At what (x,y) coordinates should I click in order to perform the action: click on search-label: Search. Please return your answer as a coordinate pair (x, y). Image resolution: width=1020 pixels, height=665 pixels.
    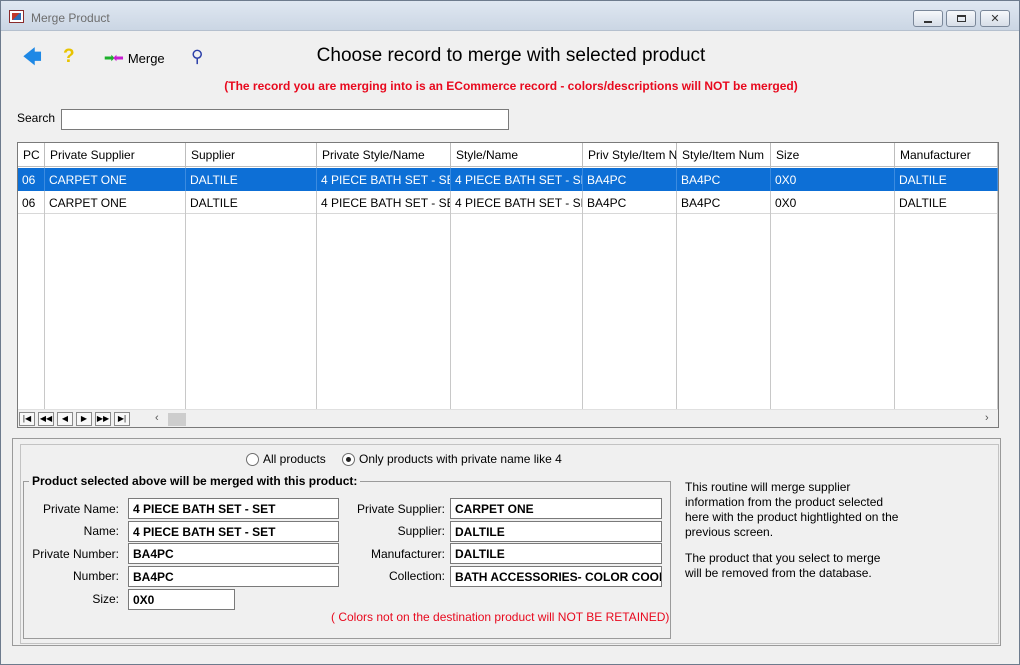
    Looking at the image, I should click on (36, 118).